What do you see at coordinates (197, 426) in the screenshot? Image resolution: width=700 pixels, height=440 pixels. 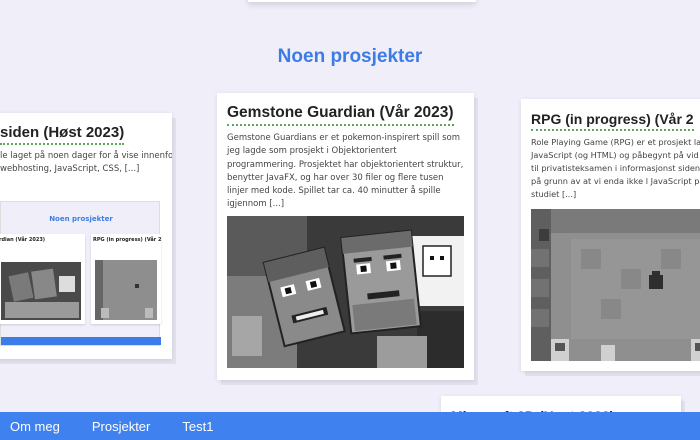 I see `nav-item-test1: Test1` at bounding box center [197, 426].